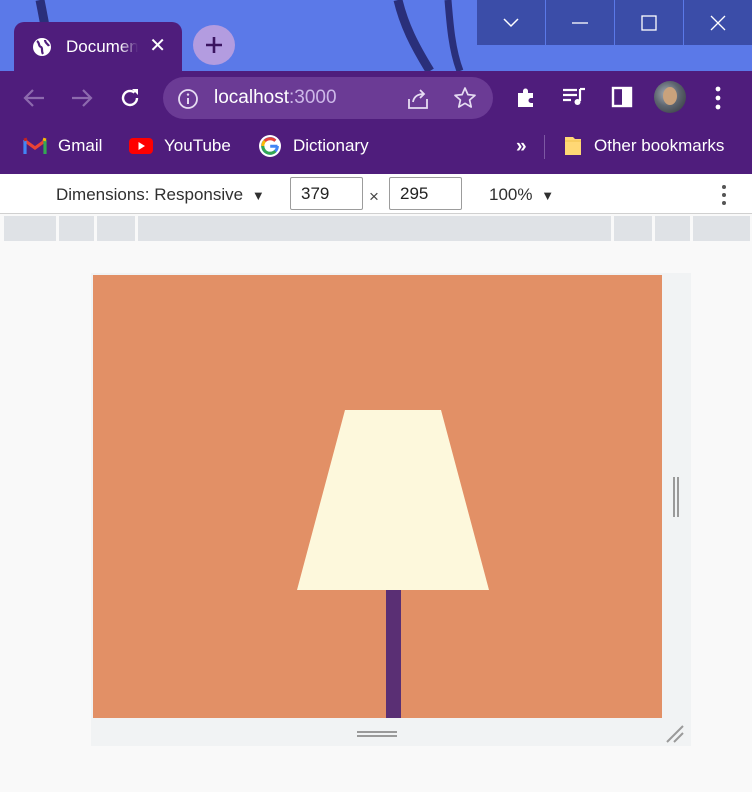 Image resolution: width=752 pixels, height=792 pixels. I want to click on close-window-button, so click(718, 22).